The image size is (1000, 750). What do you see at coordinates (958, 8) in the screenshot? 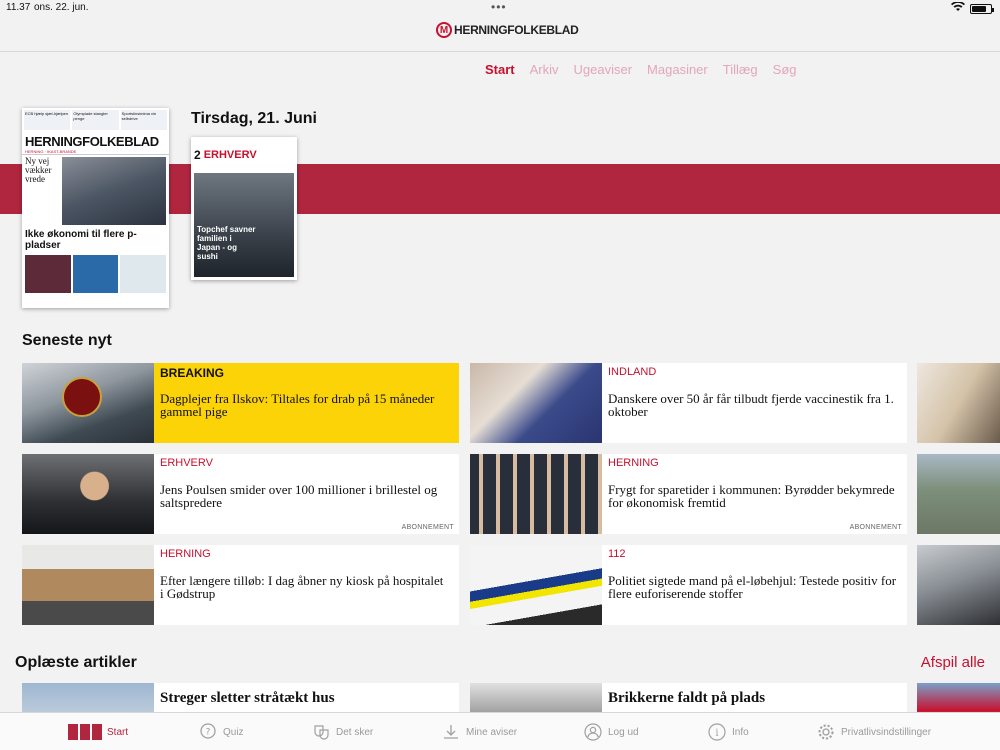
I see `wifi-icon` at bounding box center [958, 8].